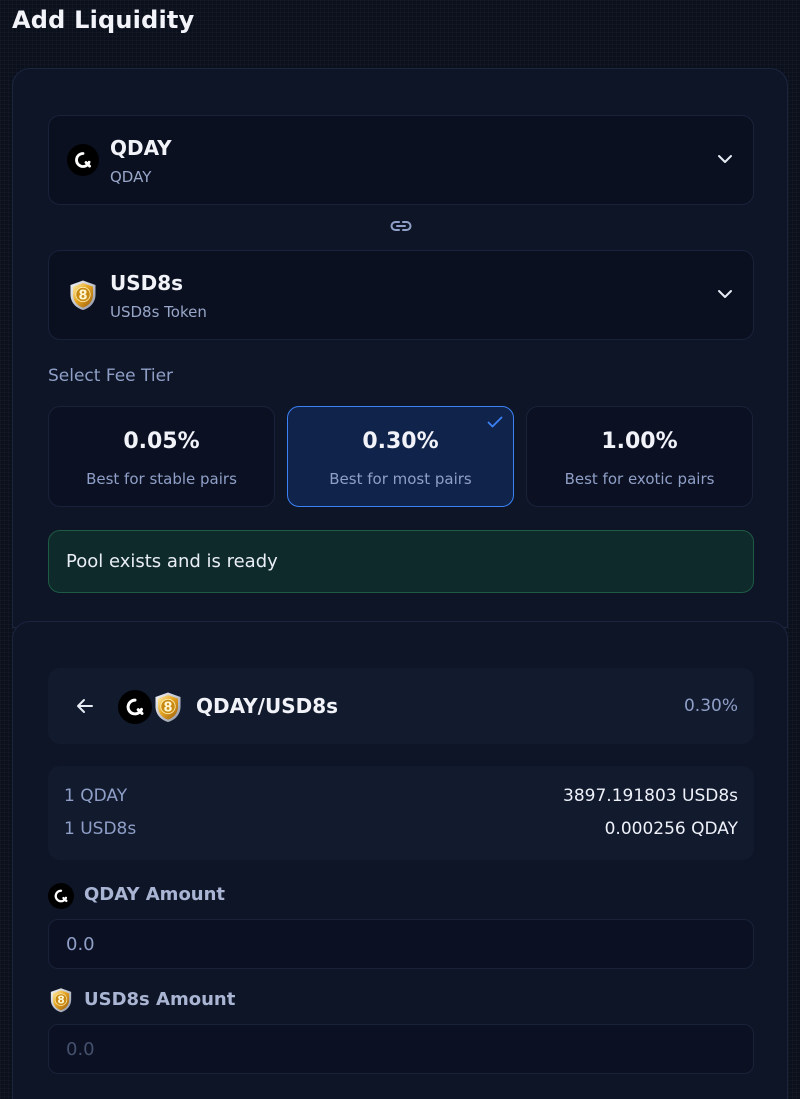  Describe the element at coordinates (161, 441) in the screenshot. I see `fee-tier-percent: 0.05%` at that location.